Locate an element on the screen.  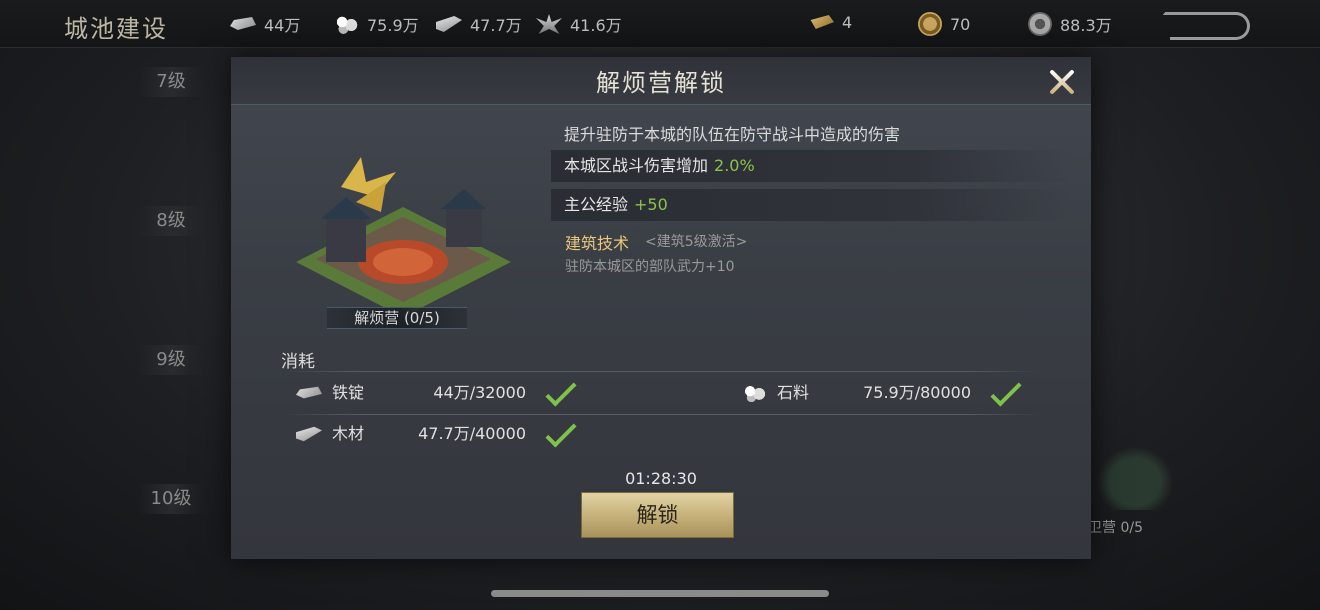
stat-label-damage: 本城区战斗伤害增加 is located at coordinates (636, 165).